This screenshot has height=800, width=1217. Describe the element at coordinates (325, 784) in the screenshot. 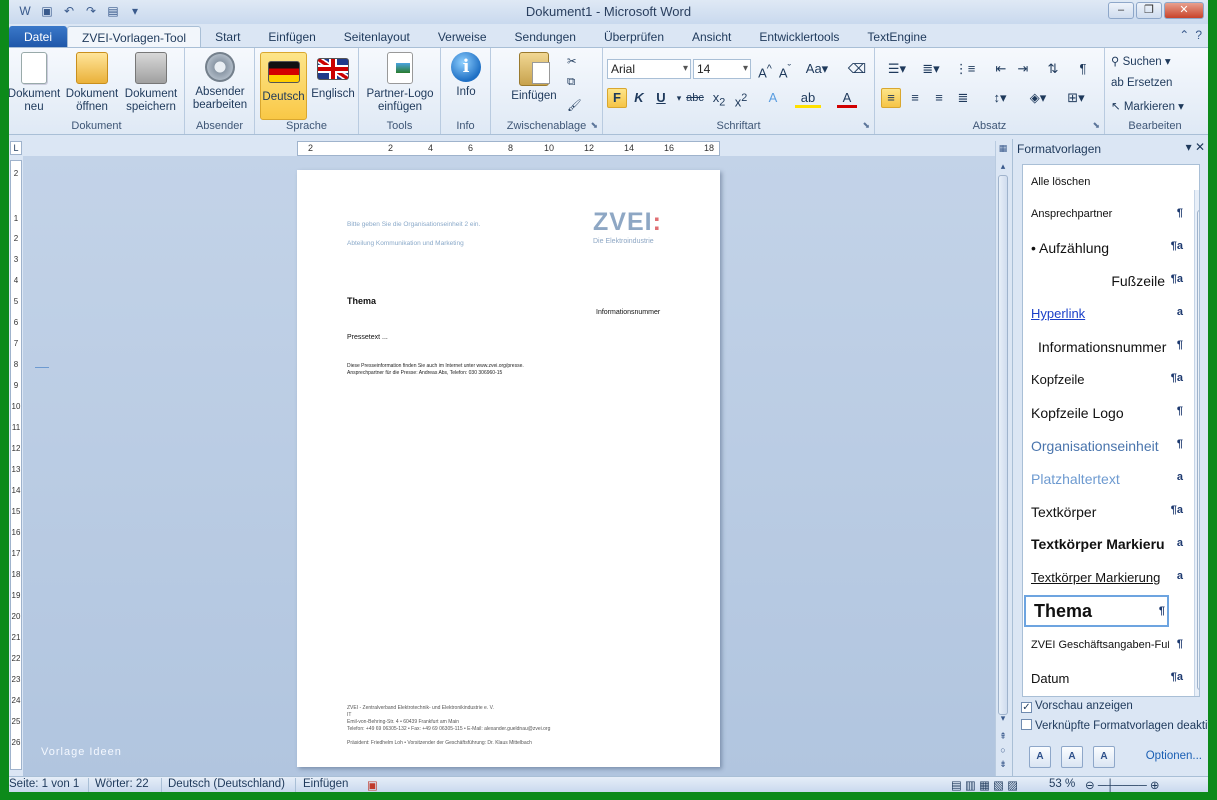

I see `status-mode: Einfügen` at that location.